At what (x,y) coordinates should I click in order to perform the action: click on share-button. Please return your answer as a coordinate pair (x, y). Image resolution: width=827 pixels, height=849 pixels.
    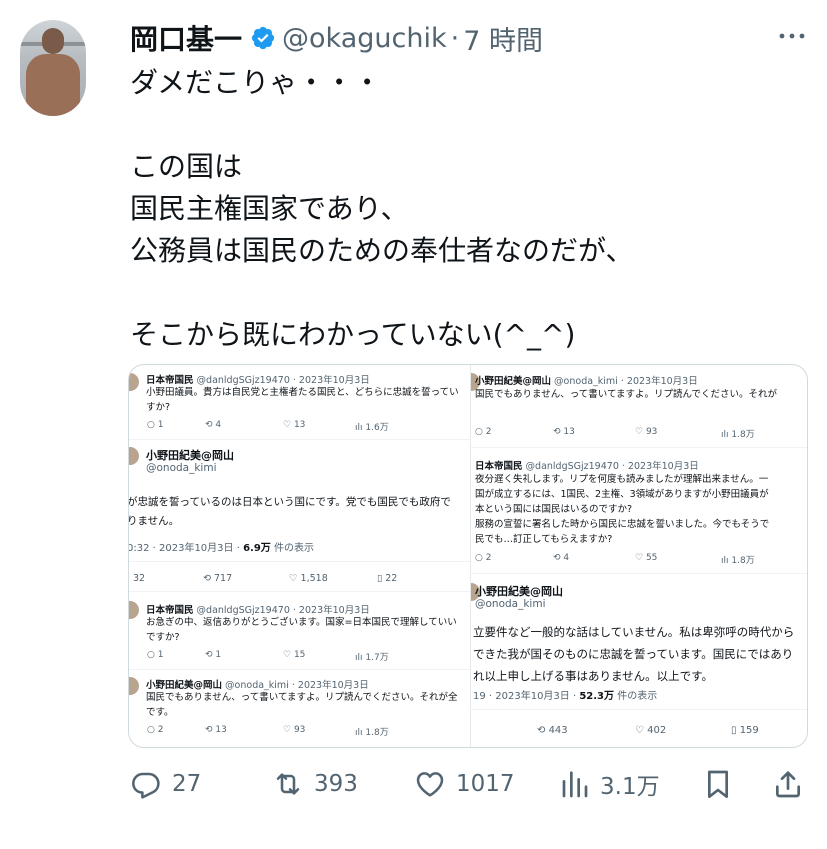
    Looking at the image, I should click on (788, 784).